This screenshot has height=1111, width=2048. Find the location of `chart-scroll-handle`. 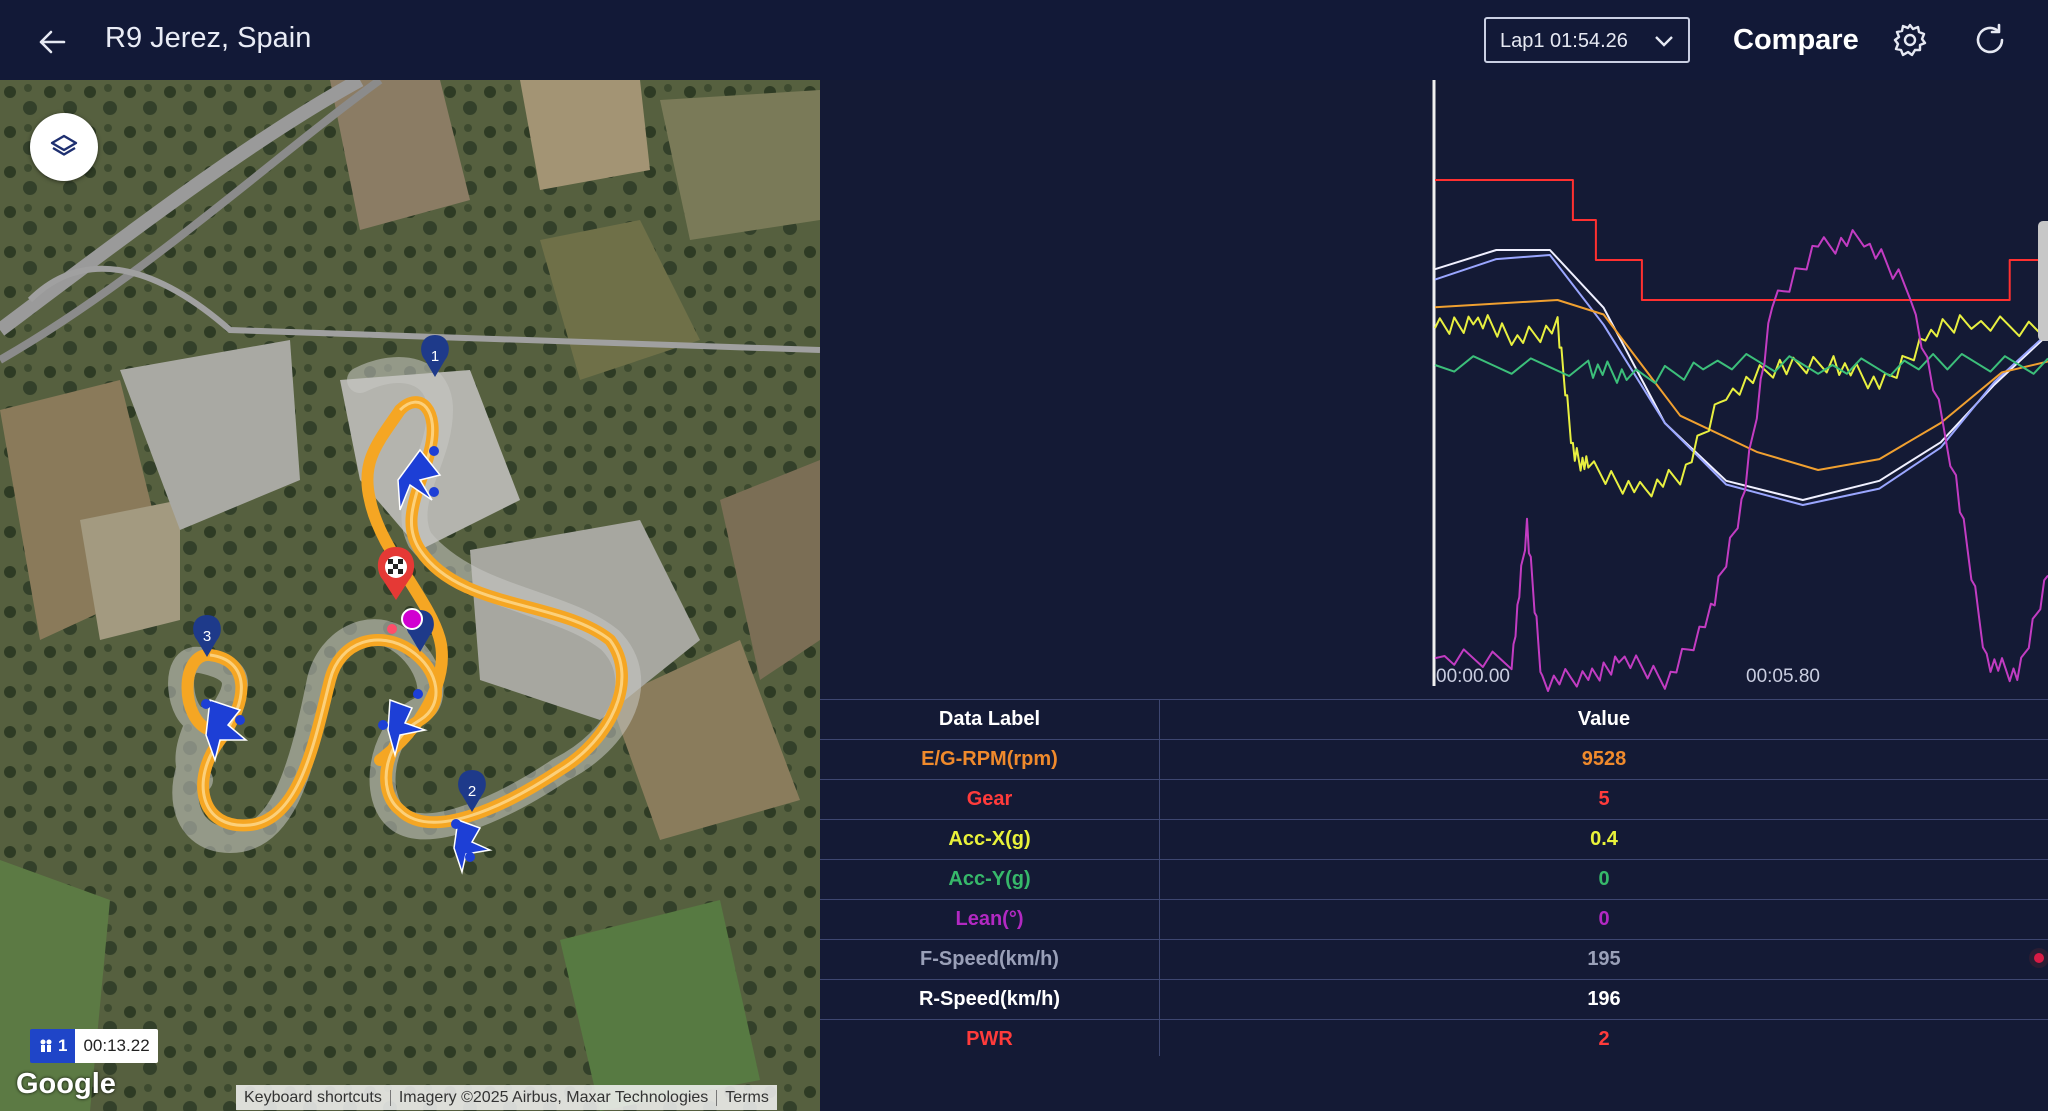

chart-scroll-handle is located at coordinates (2043, 281).